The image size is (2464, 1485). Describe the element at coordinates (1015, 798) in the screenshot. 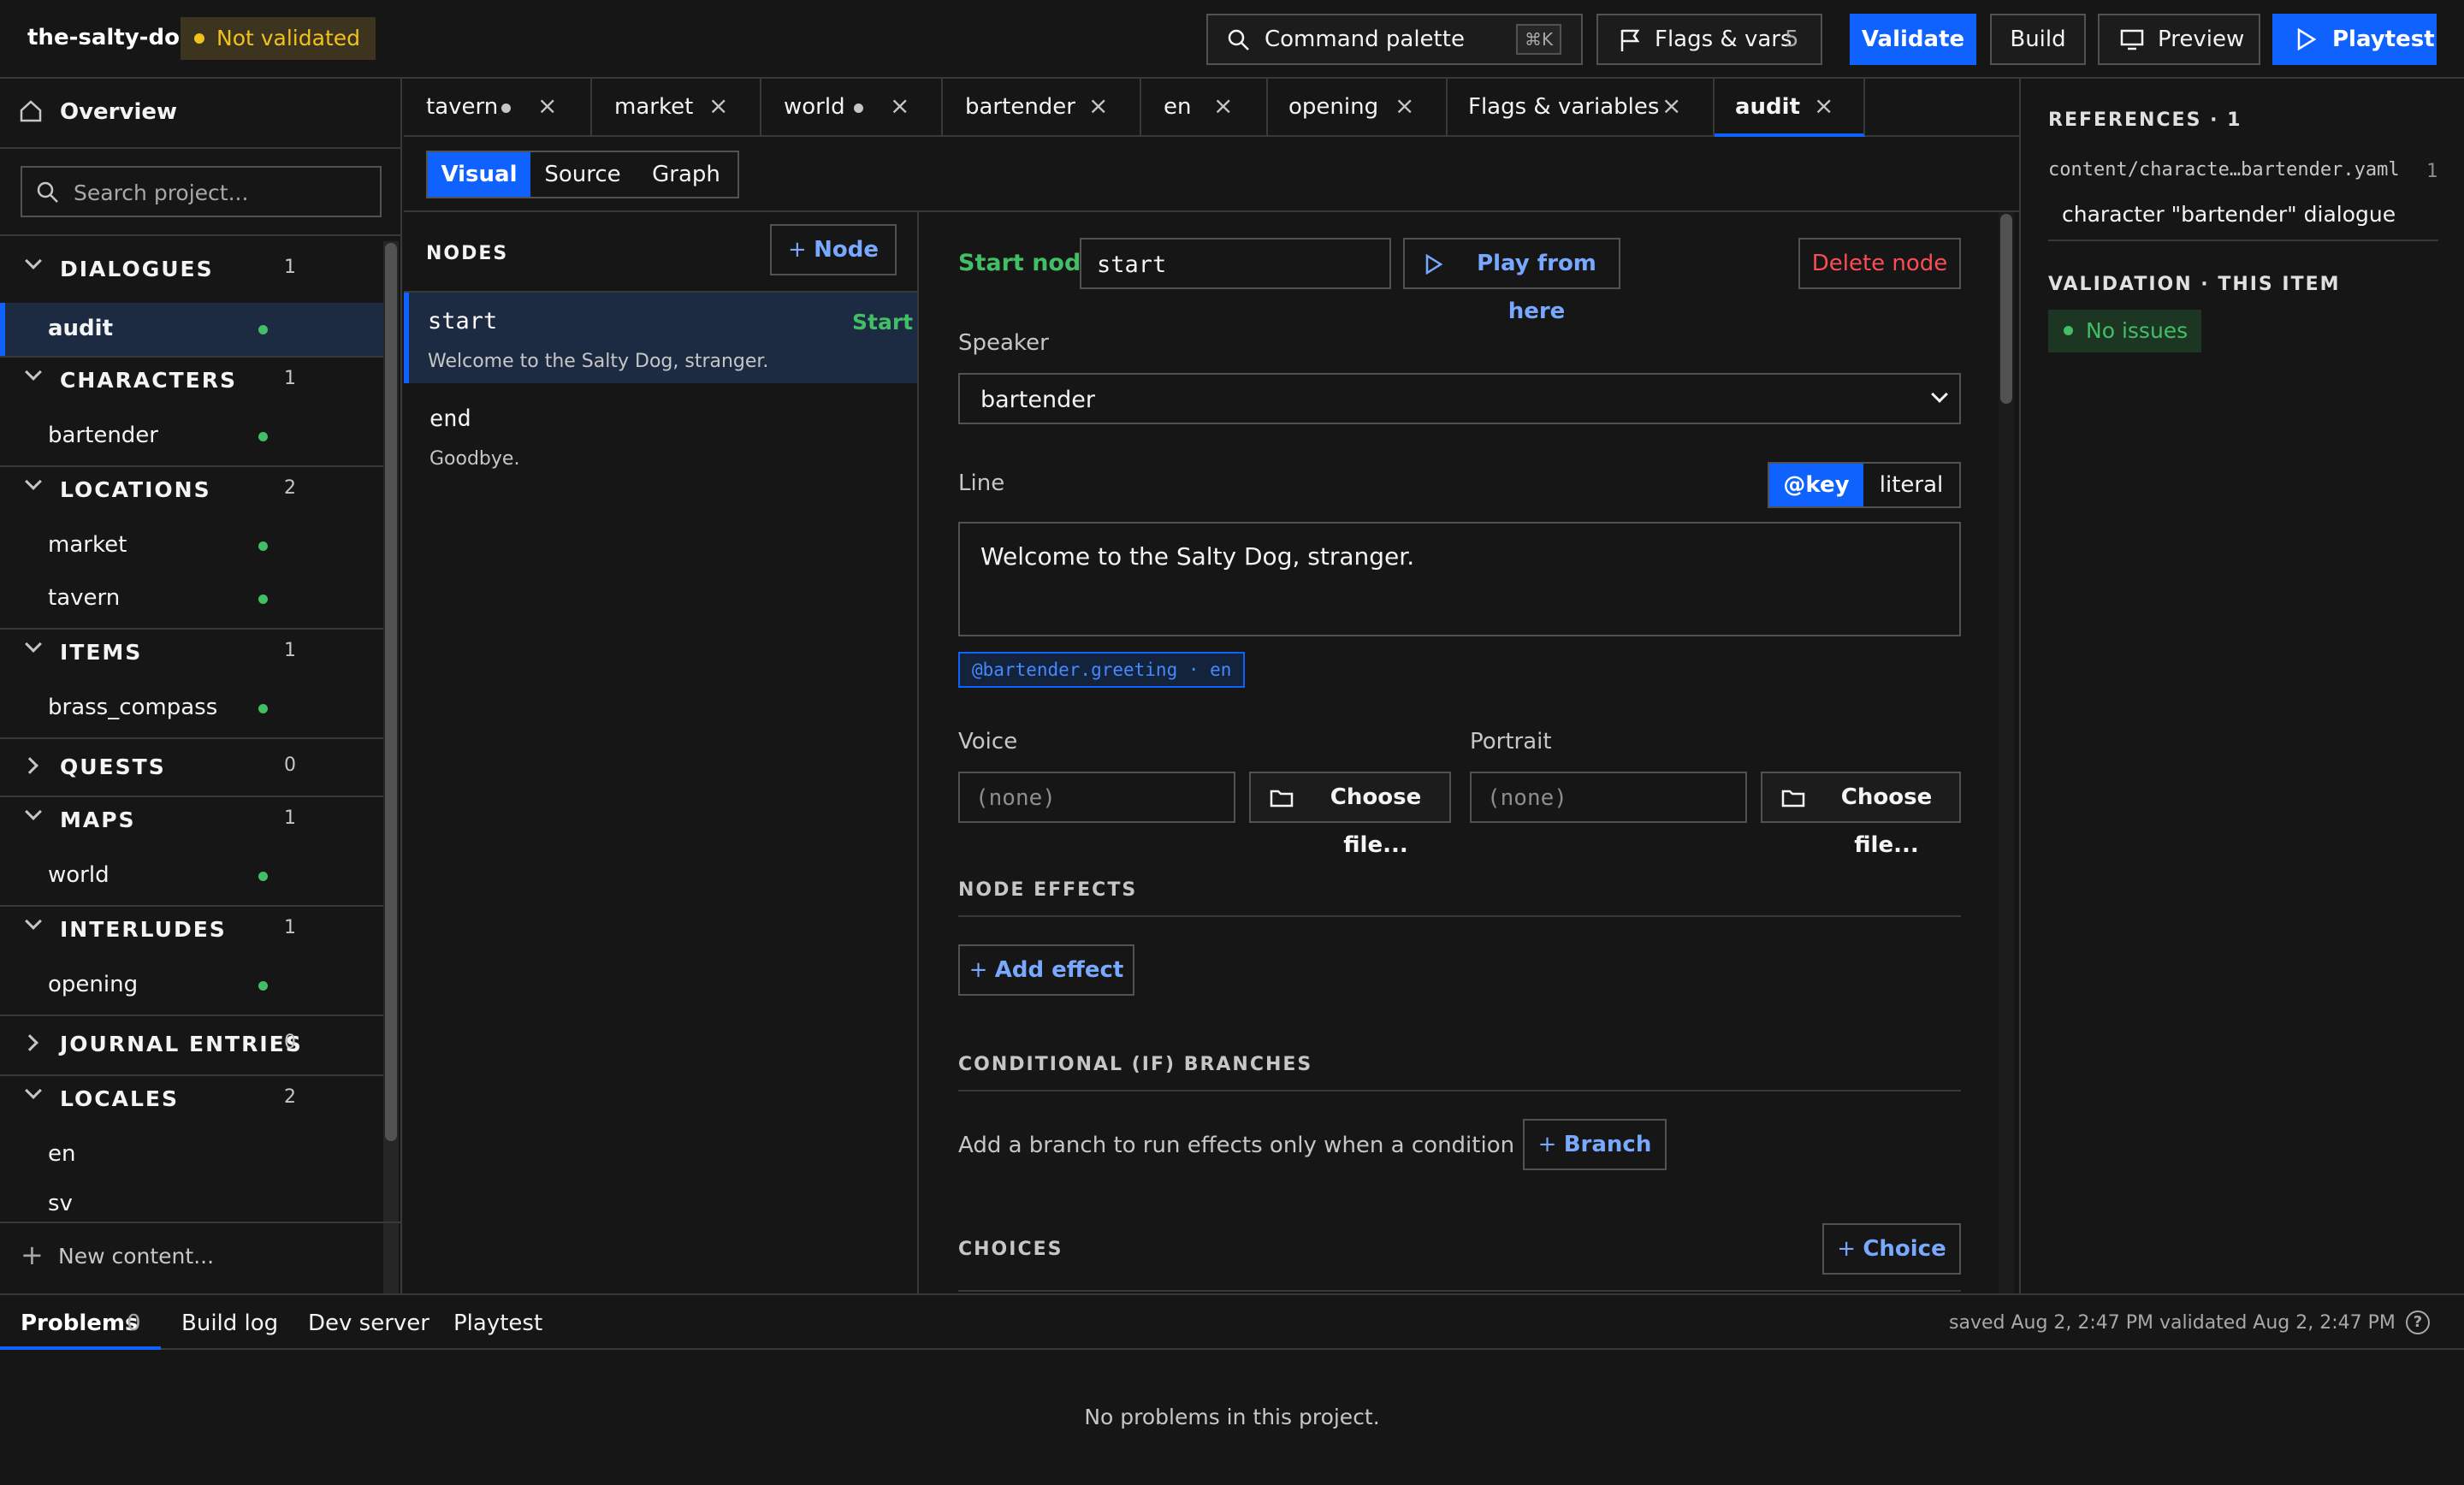

I see `voice-value: (none)` at that location.